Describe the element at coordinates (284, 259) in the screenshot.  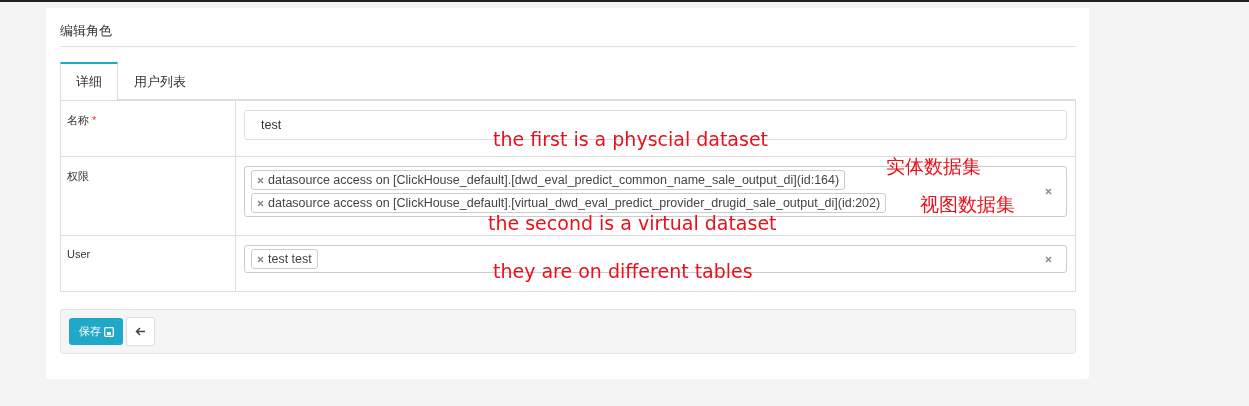
I see `tag: test test` at that location.